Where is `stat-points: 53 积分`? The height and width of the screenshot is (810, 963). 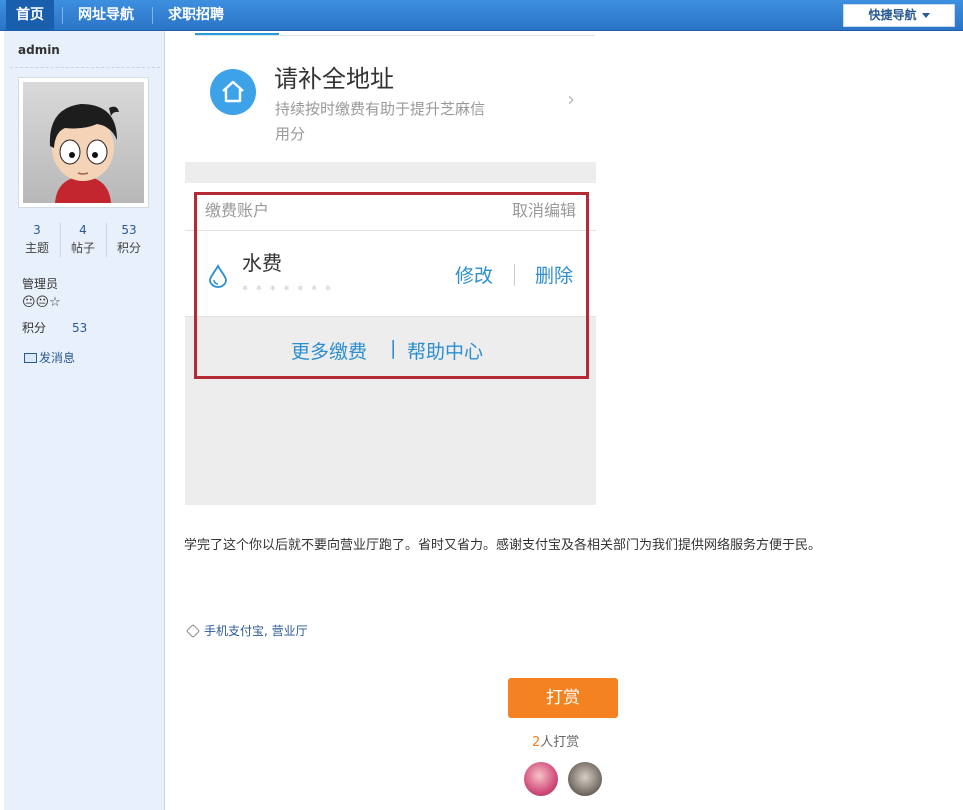
stat-points: 53 积分 is located at coordinates (129, 239).